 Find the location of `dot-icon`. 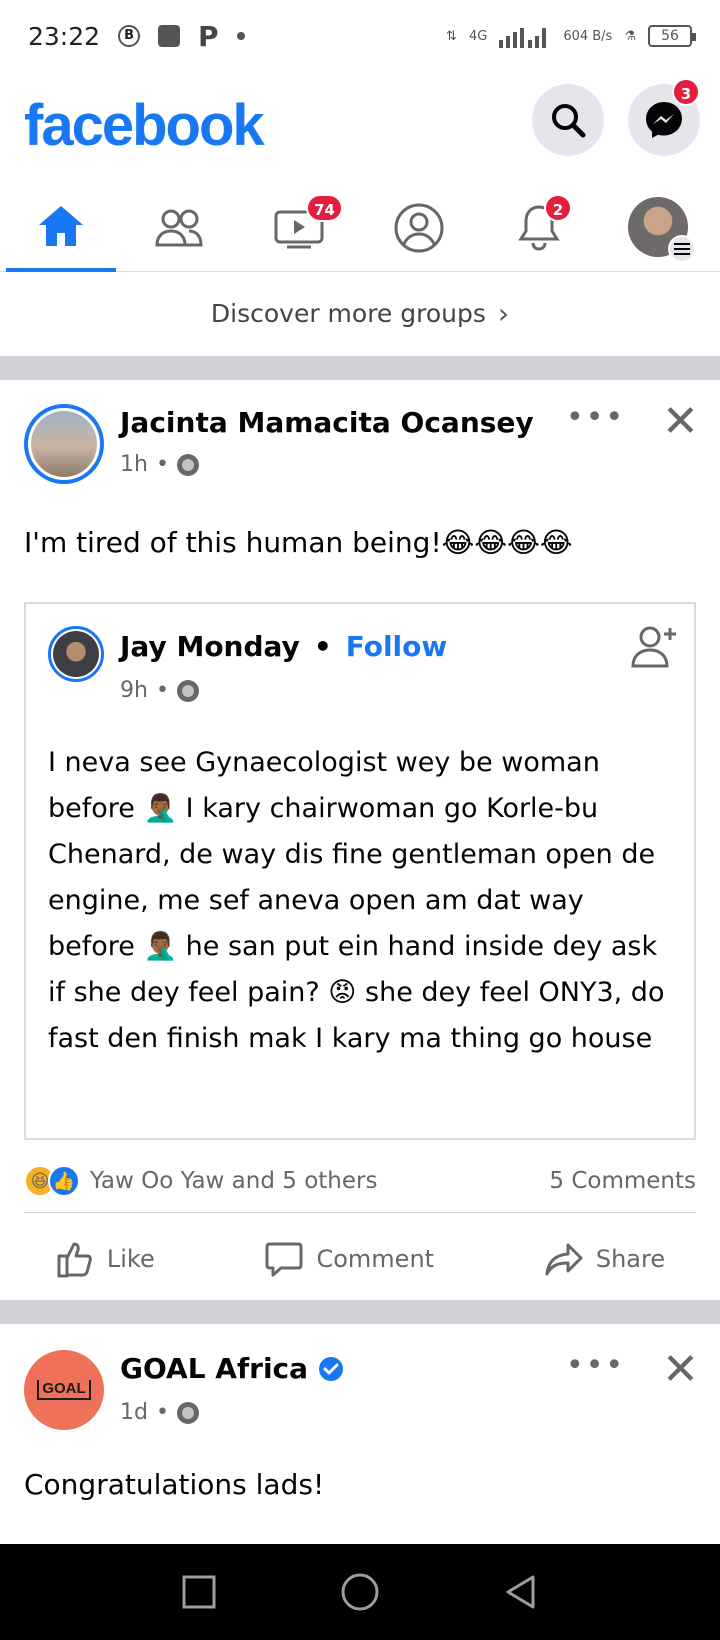

dot-icon is located at coordinates (240, 36).